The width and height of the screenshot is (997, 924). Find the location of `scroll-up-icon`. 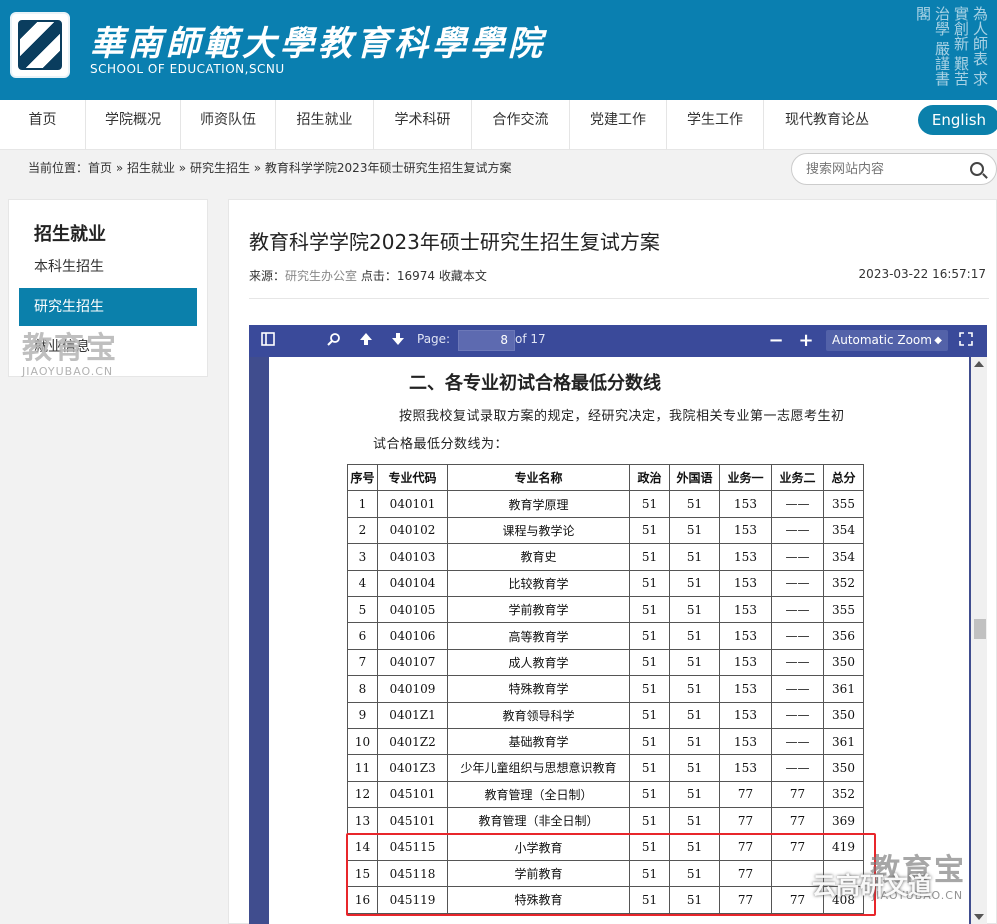

scroll-up-icon is located at coordinates (979, 364).